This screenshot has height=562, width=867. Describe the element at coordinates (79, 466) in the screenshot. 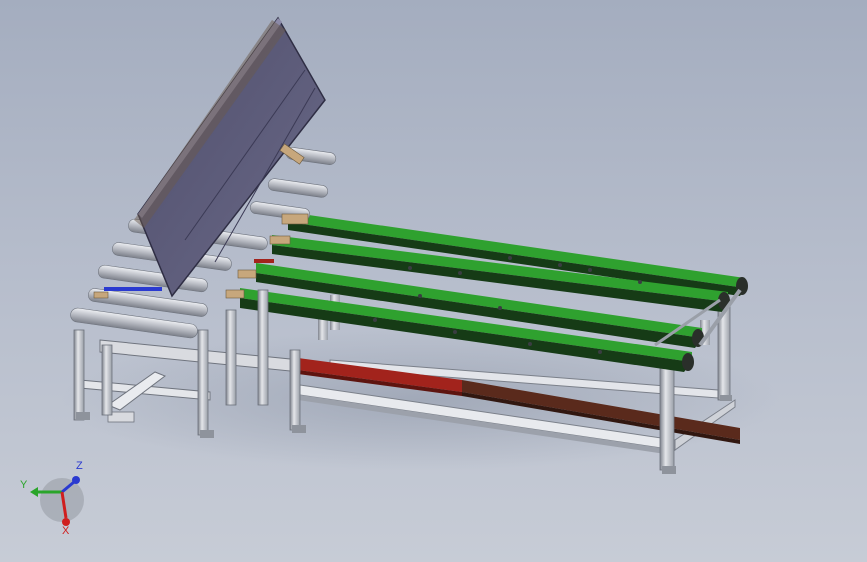

I see `triad-z-label: Z` at that location.